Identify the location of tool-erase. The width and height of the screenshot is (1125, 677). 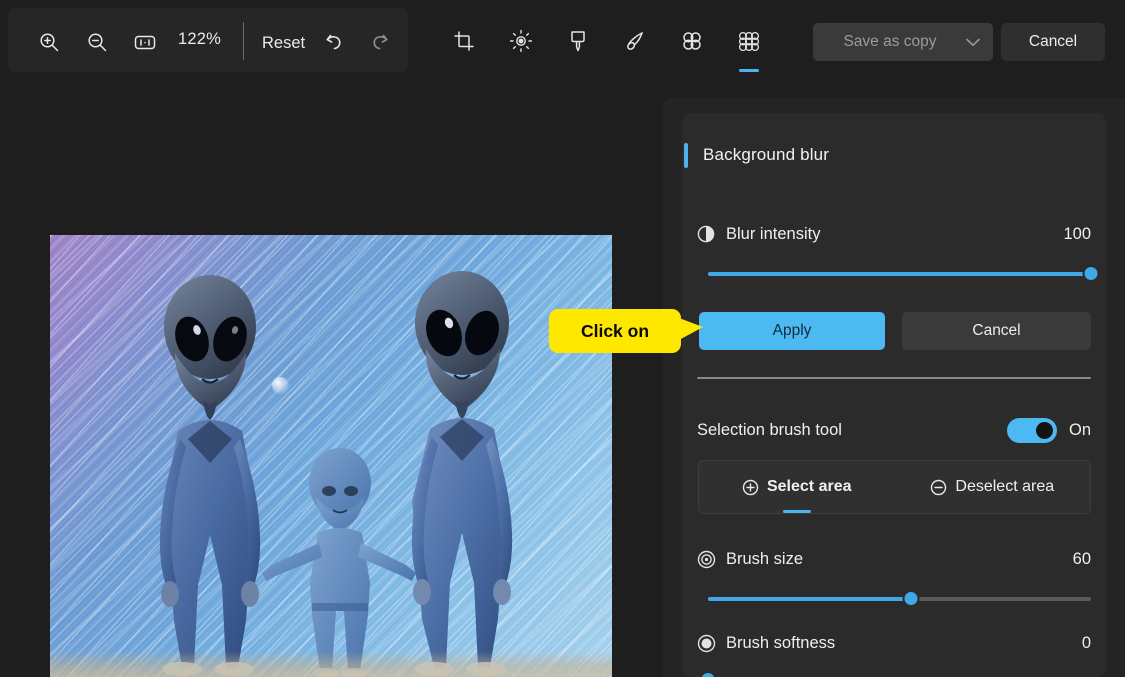
(635, 43).